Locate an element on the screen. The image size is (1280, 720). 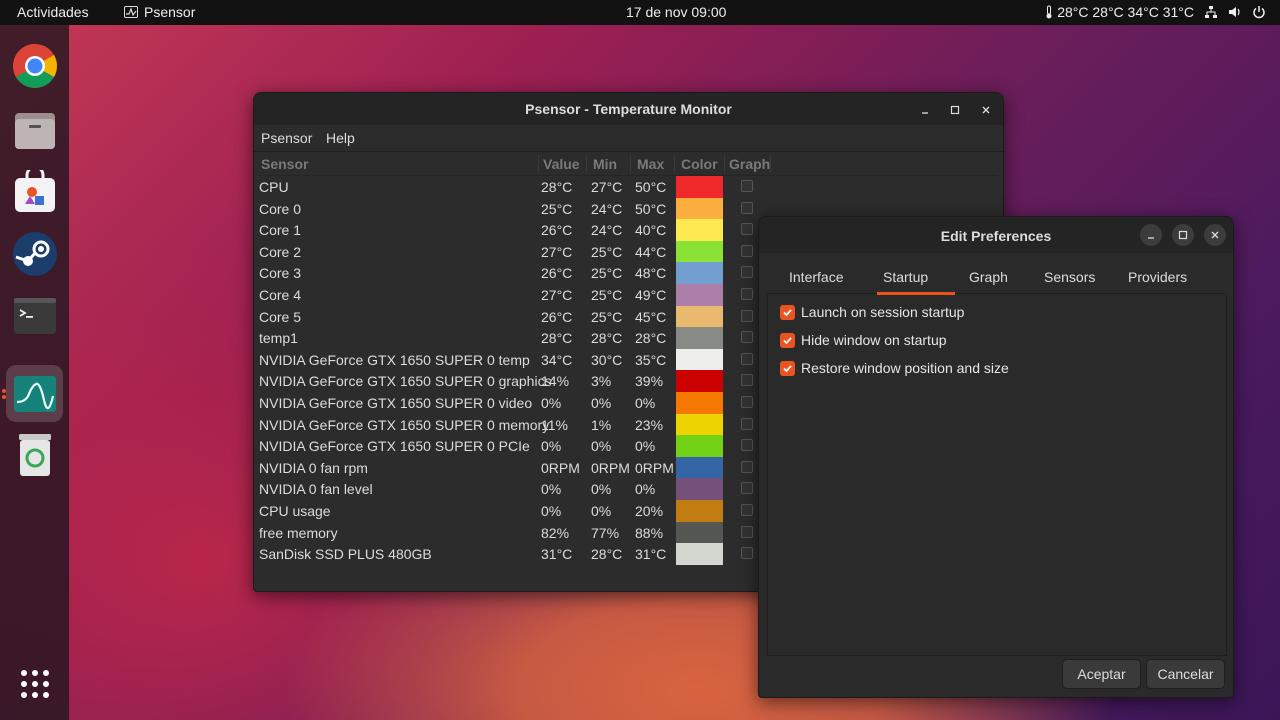
maximize-icon is located at coordinates (955, 110).